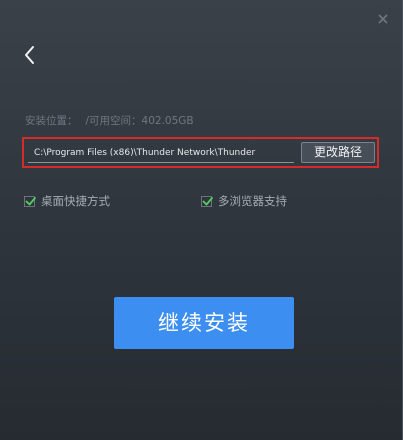  Describe the element at coordinates (161, 153) in the screenshot. I see `install-path-input` at that location.